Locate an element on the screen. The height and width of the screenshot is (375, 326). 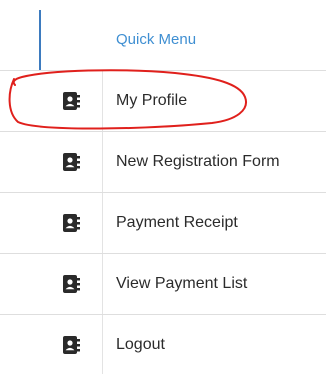
quick-menu-title: Quick Menu is located at coordinates (156, 39).